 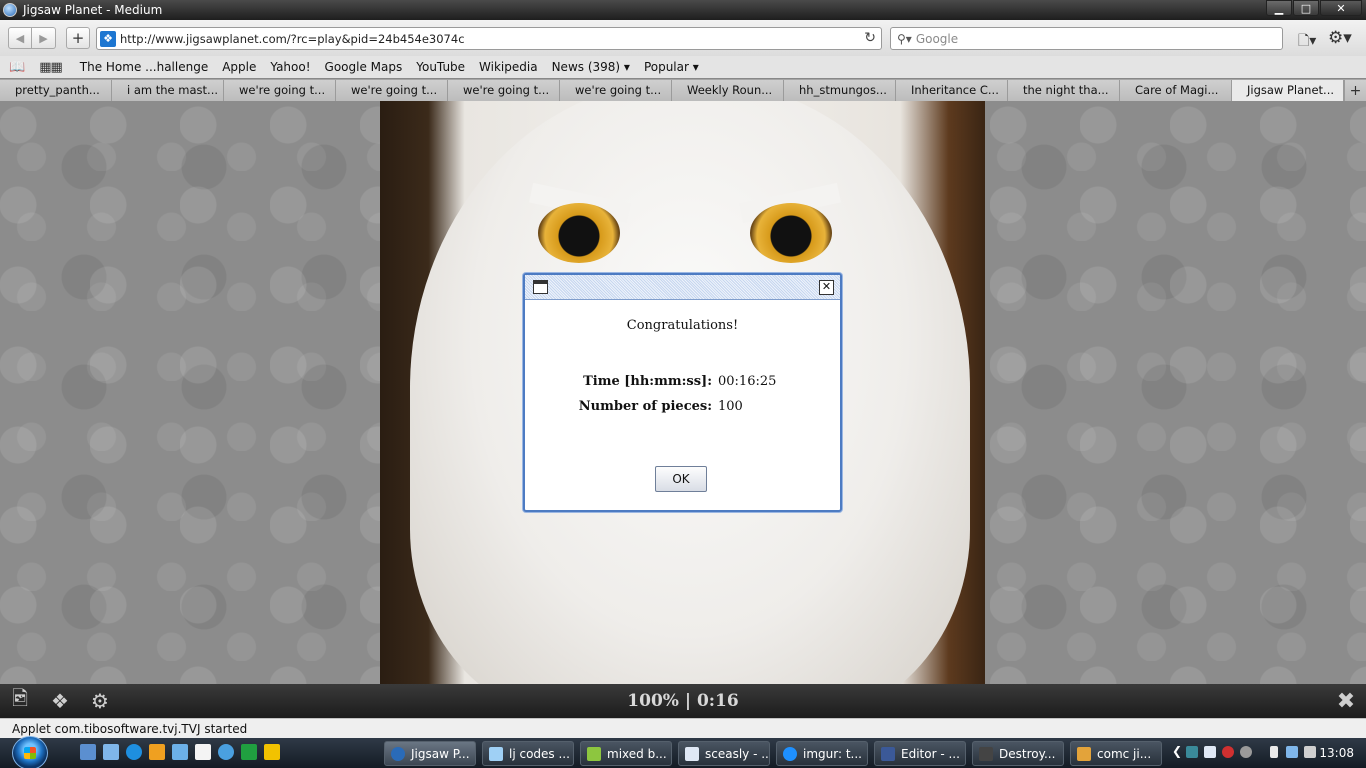 What do you see at coordinates (1307, 42) in the screenshot?
I see `page-menu-icon: 🗋▾` at bounding box center [1307, 42].